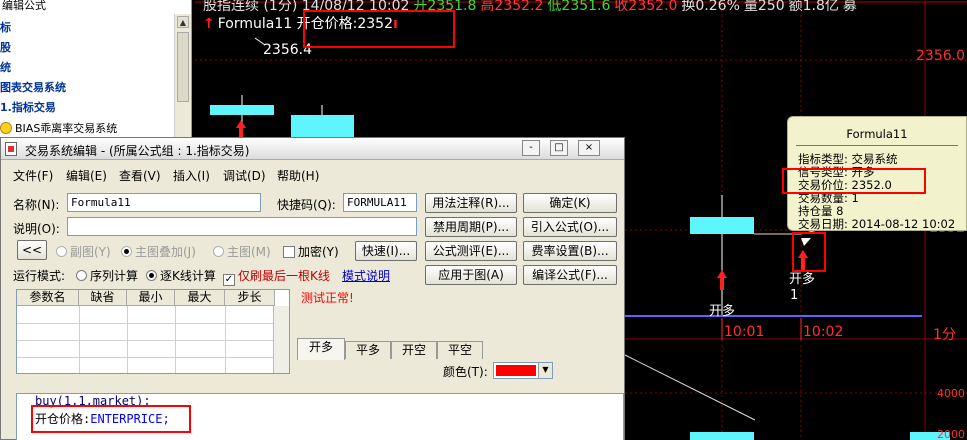 The width and height of the screenshot is (967, 440). What do you see at coordinates (183, 22) in the screenshot?
I see `scroll-up-arrow-icon: ▲` at bounding box center [183, 22].